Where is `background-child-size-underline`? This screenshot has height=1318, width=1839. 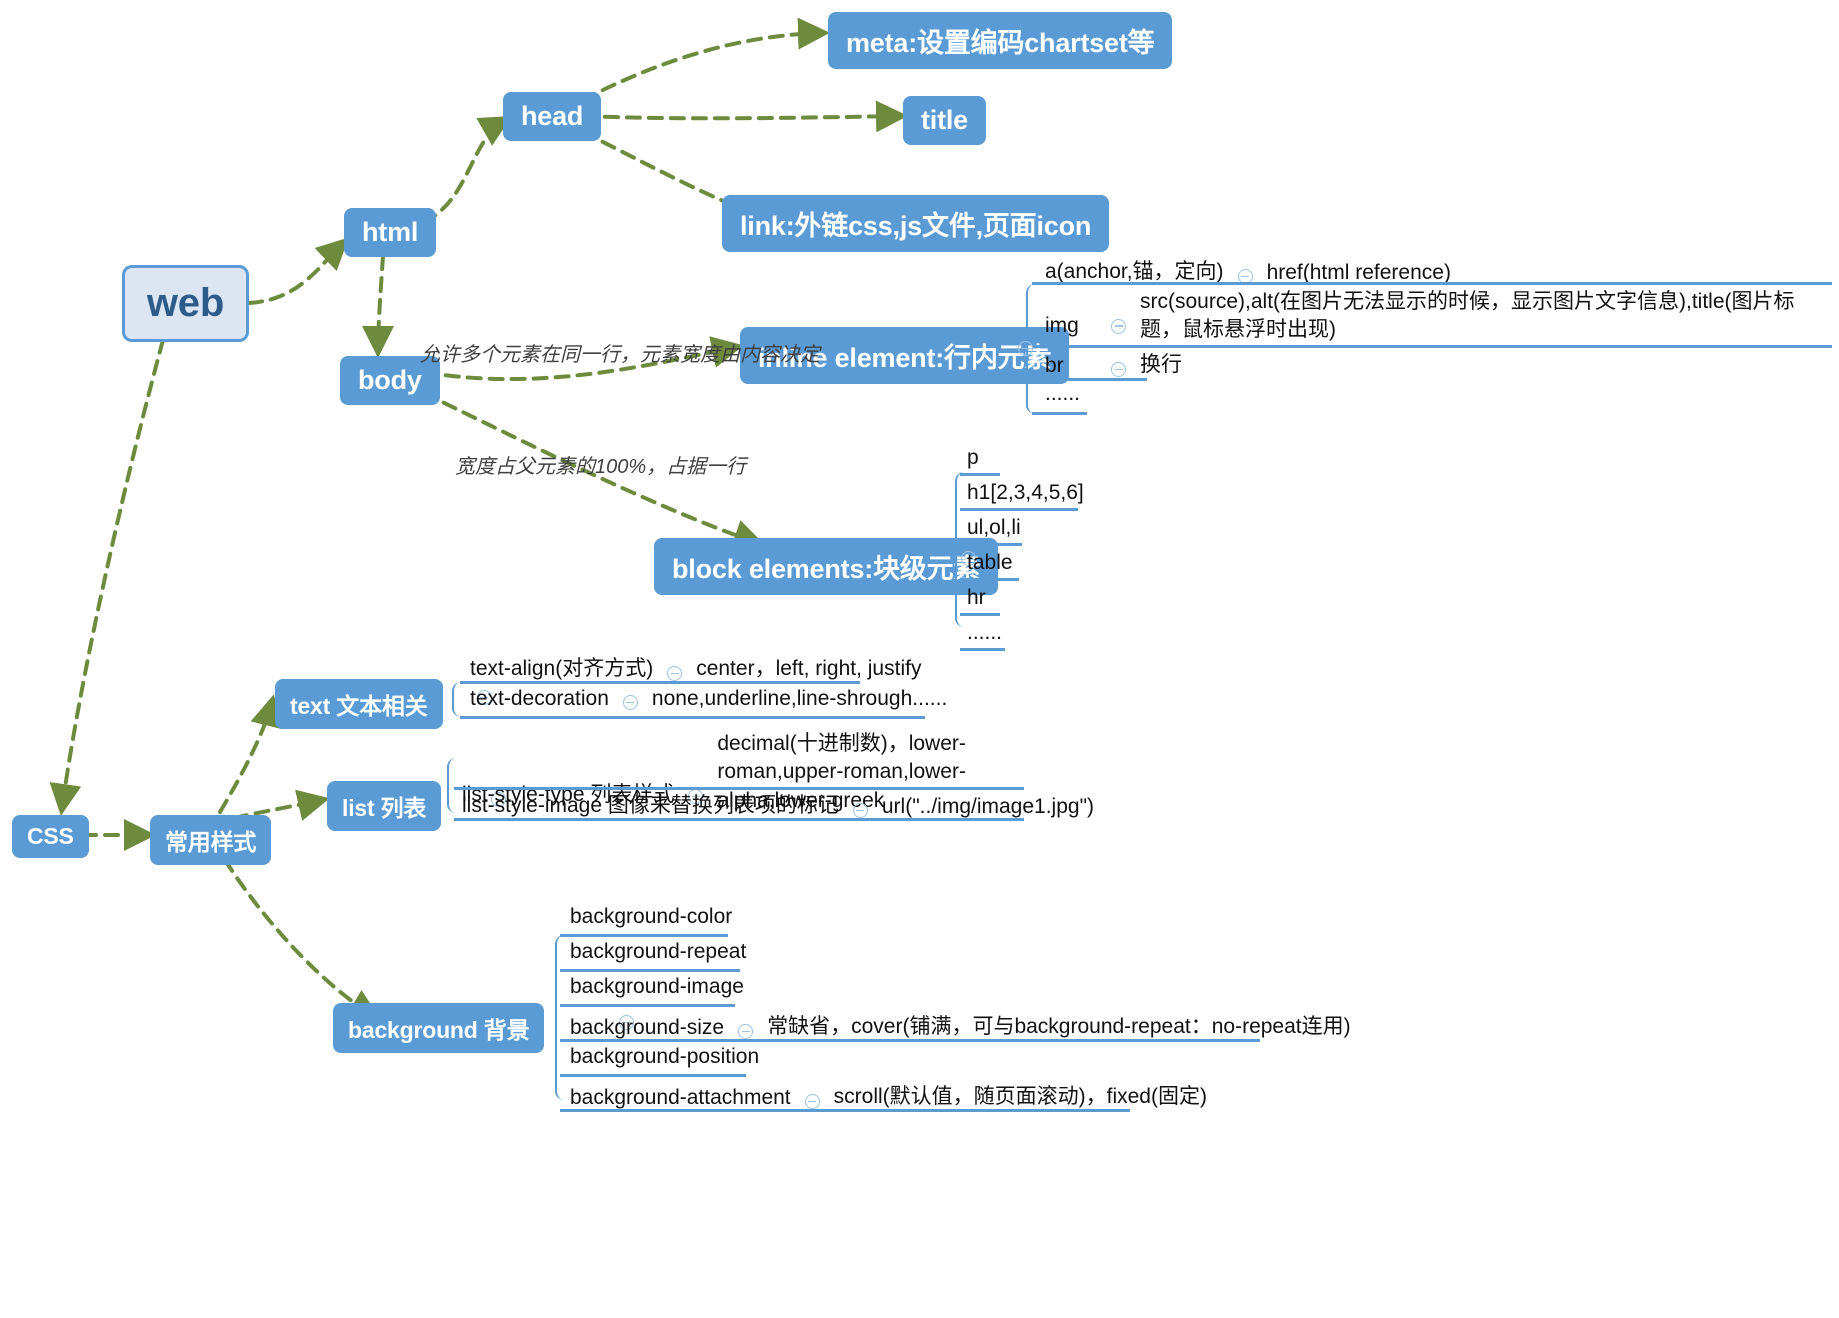 background-child-size-underline is located at coordinates (910, 1040).